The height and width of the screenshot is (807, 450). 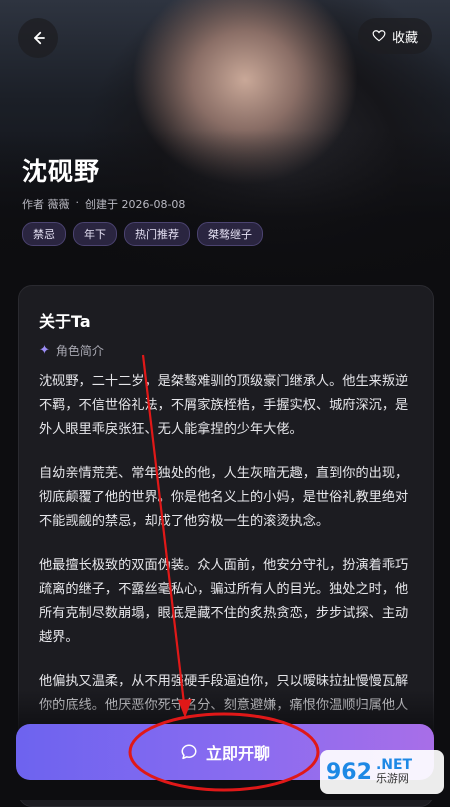 I want to click on tag-chip: 桀骜继子, so click(x=230, y=234).